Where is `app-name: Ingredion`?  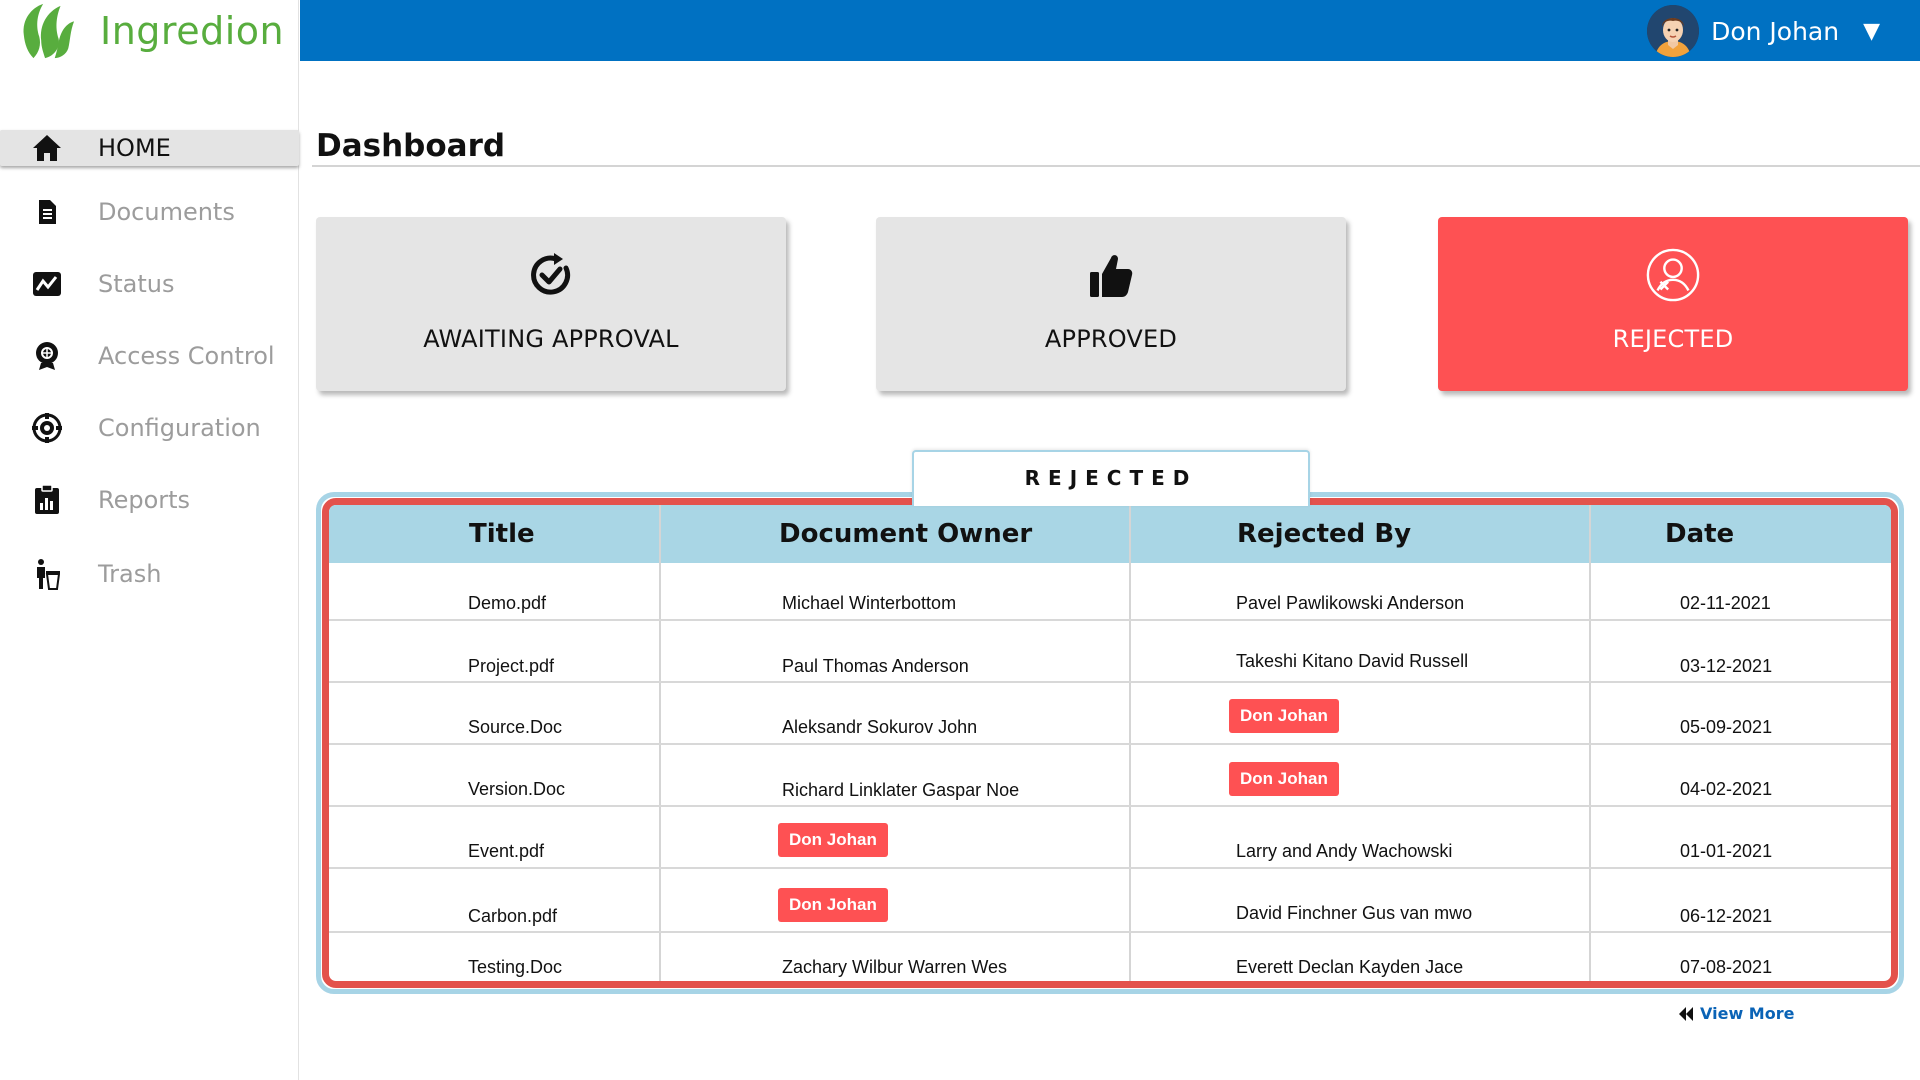 app-name: Ingredion is located at coordinates (192, 31).